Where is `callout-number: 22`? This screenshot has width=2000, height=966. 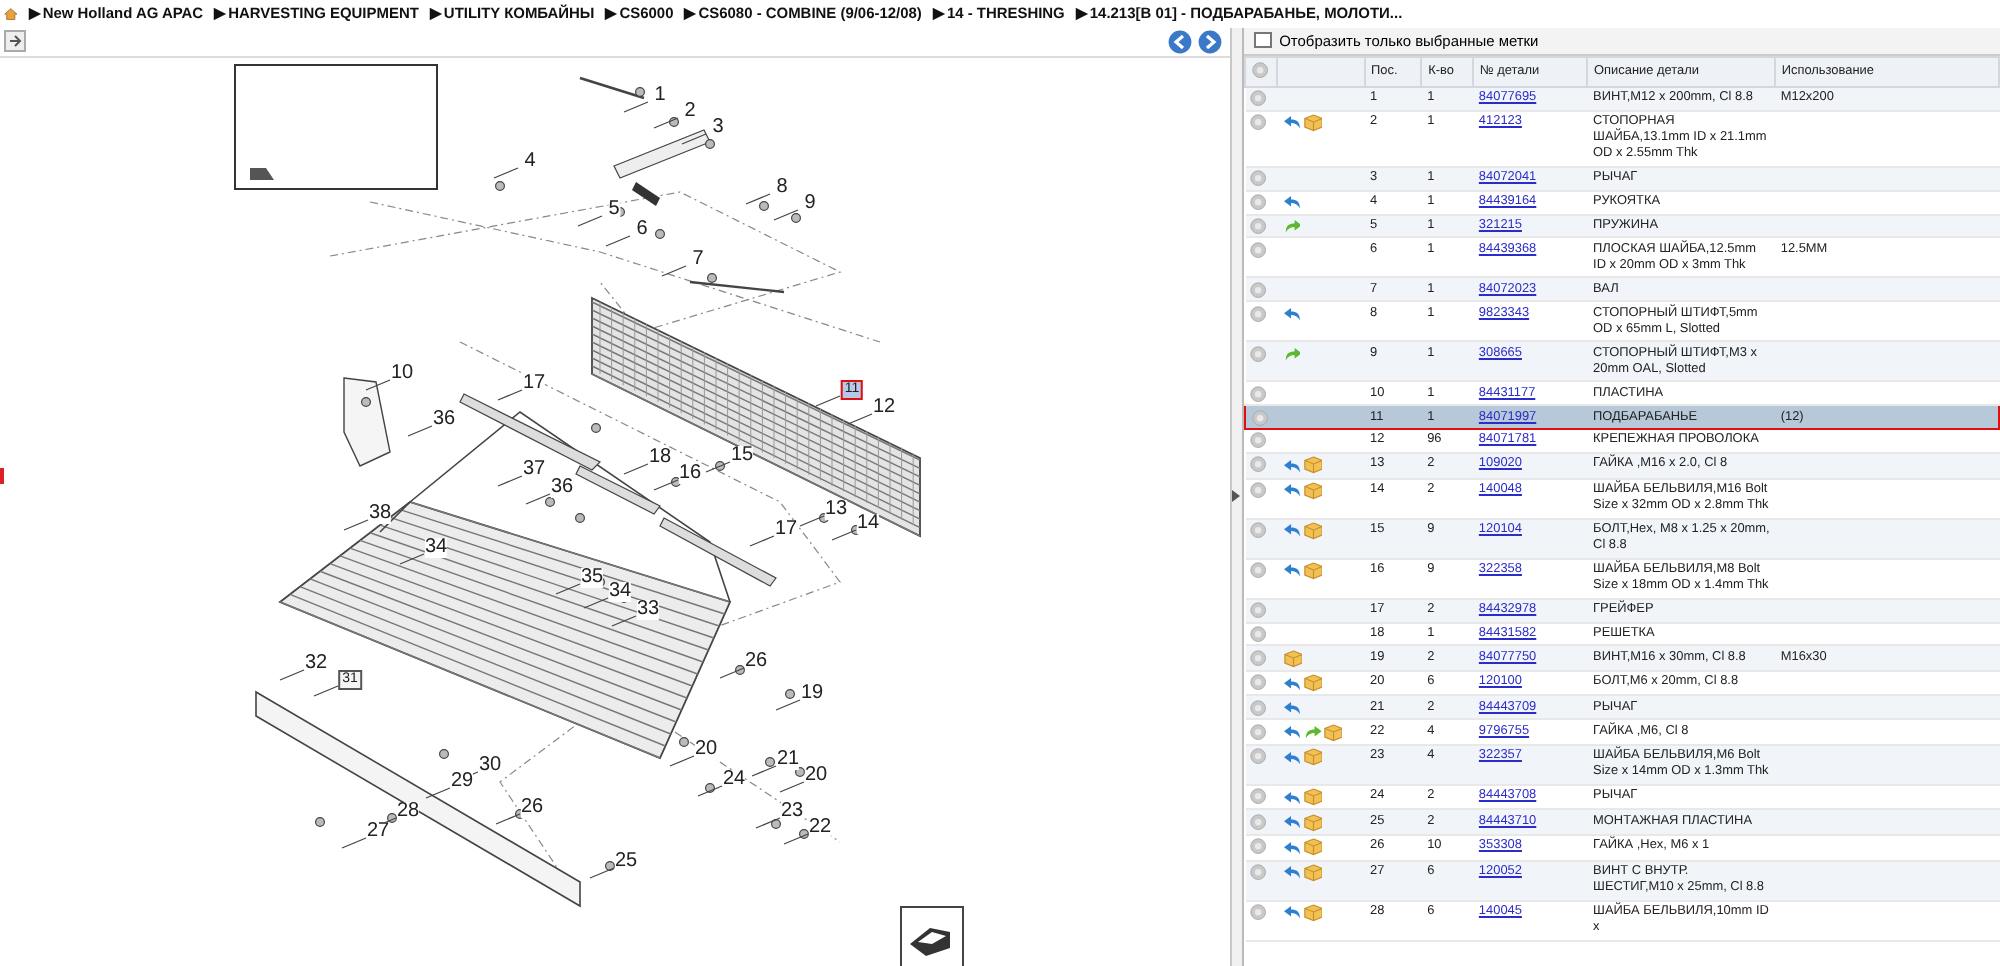 callout-number: 22 is located at coordinates (820, 827).